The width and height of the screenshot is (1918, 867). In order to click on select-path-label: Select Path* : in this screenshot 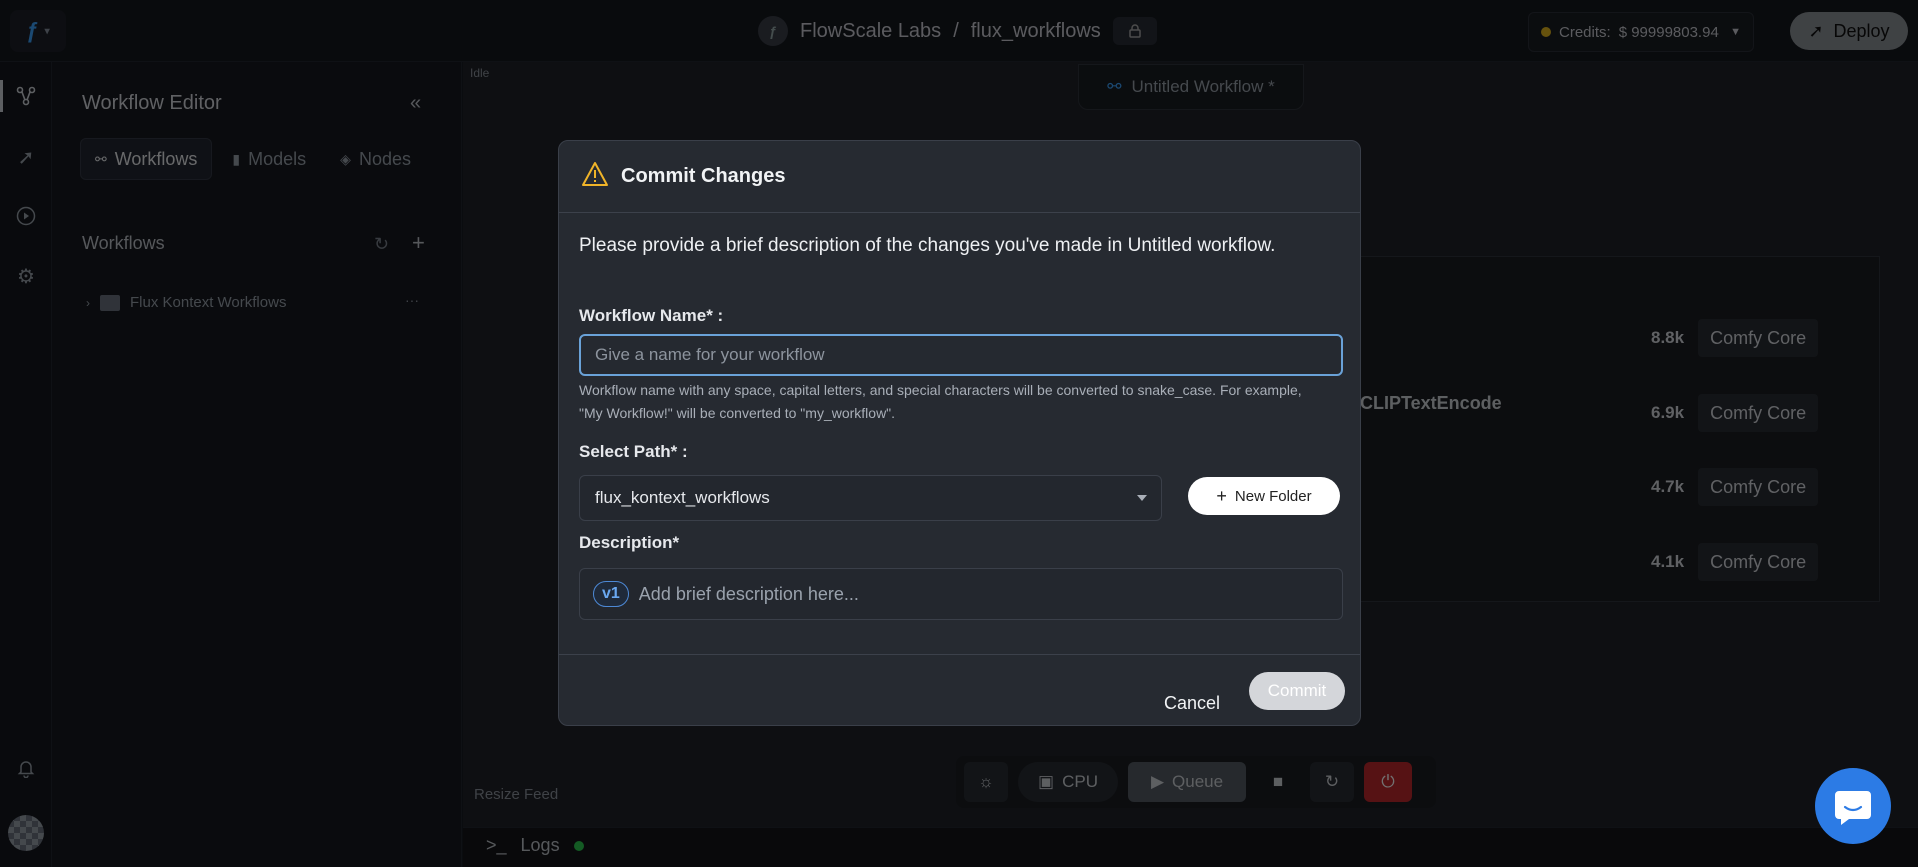, I will do `click(633, 451)`.